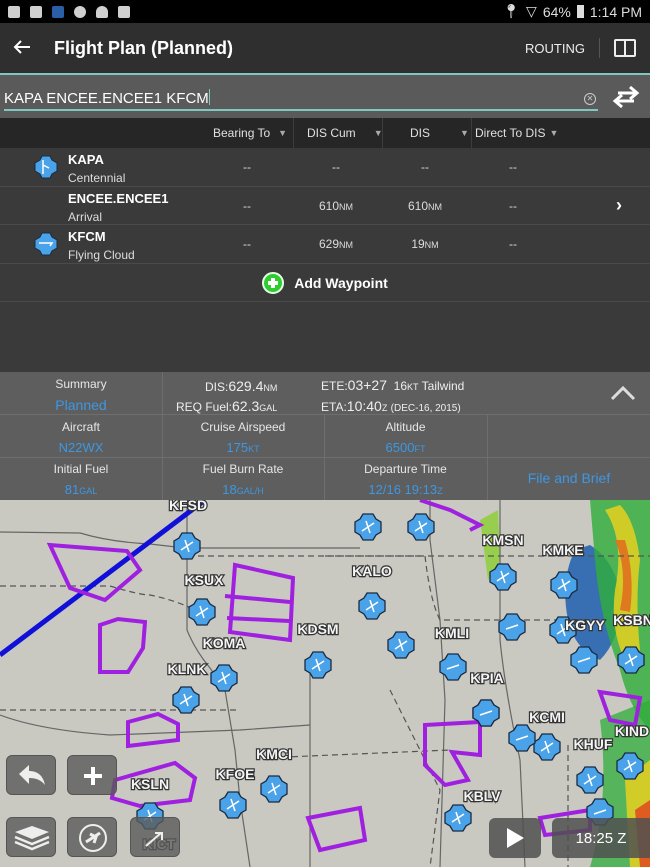 Image resolution: width=650 pixels, height=867 pixels. I want to click on direct-to-value: --, so click(513, 167).